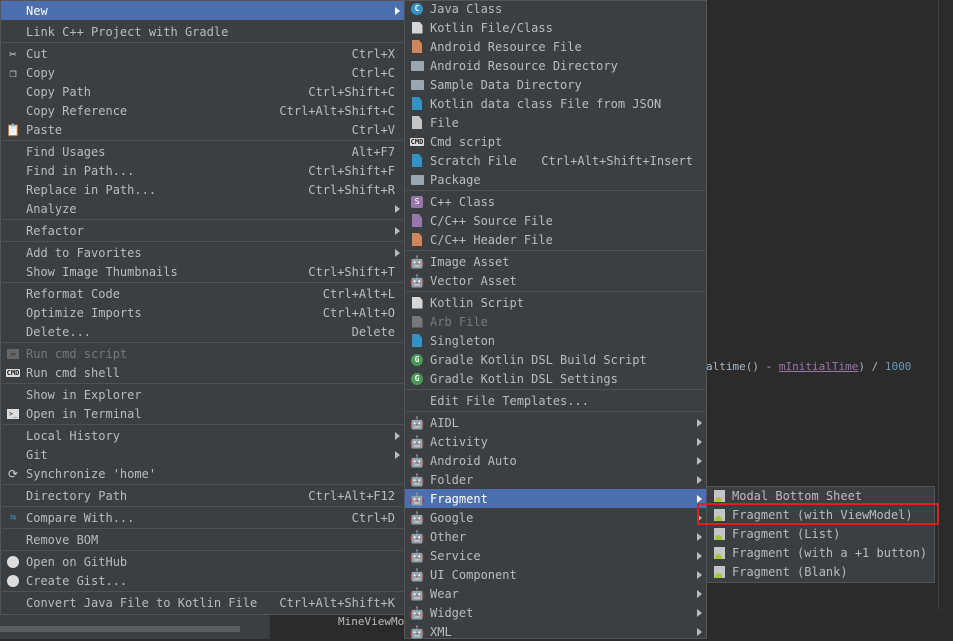  I want to click on menu-item-wear: 🤖 Wear, so click(555, 593).